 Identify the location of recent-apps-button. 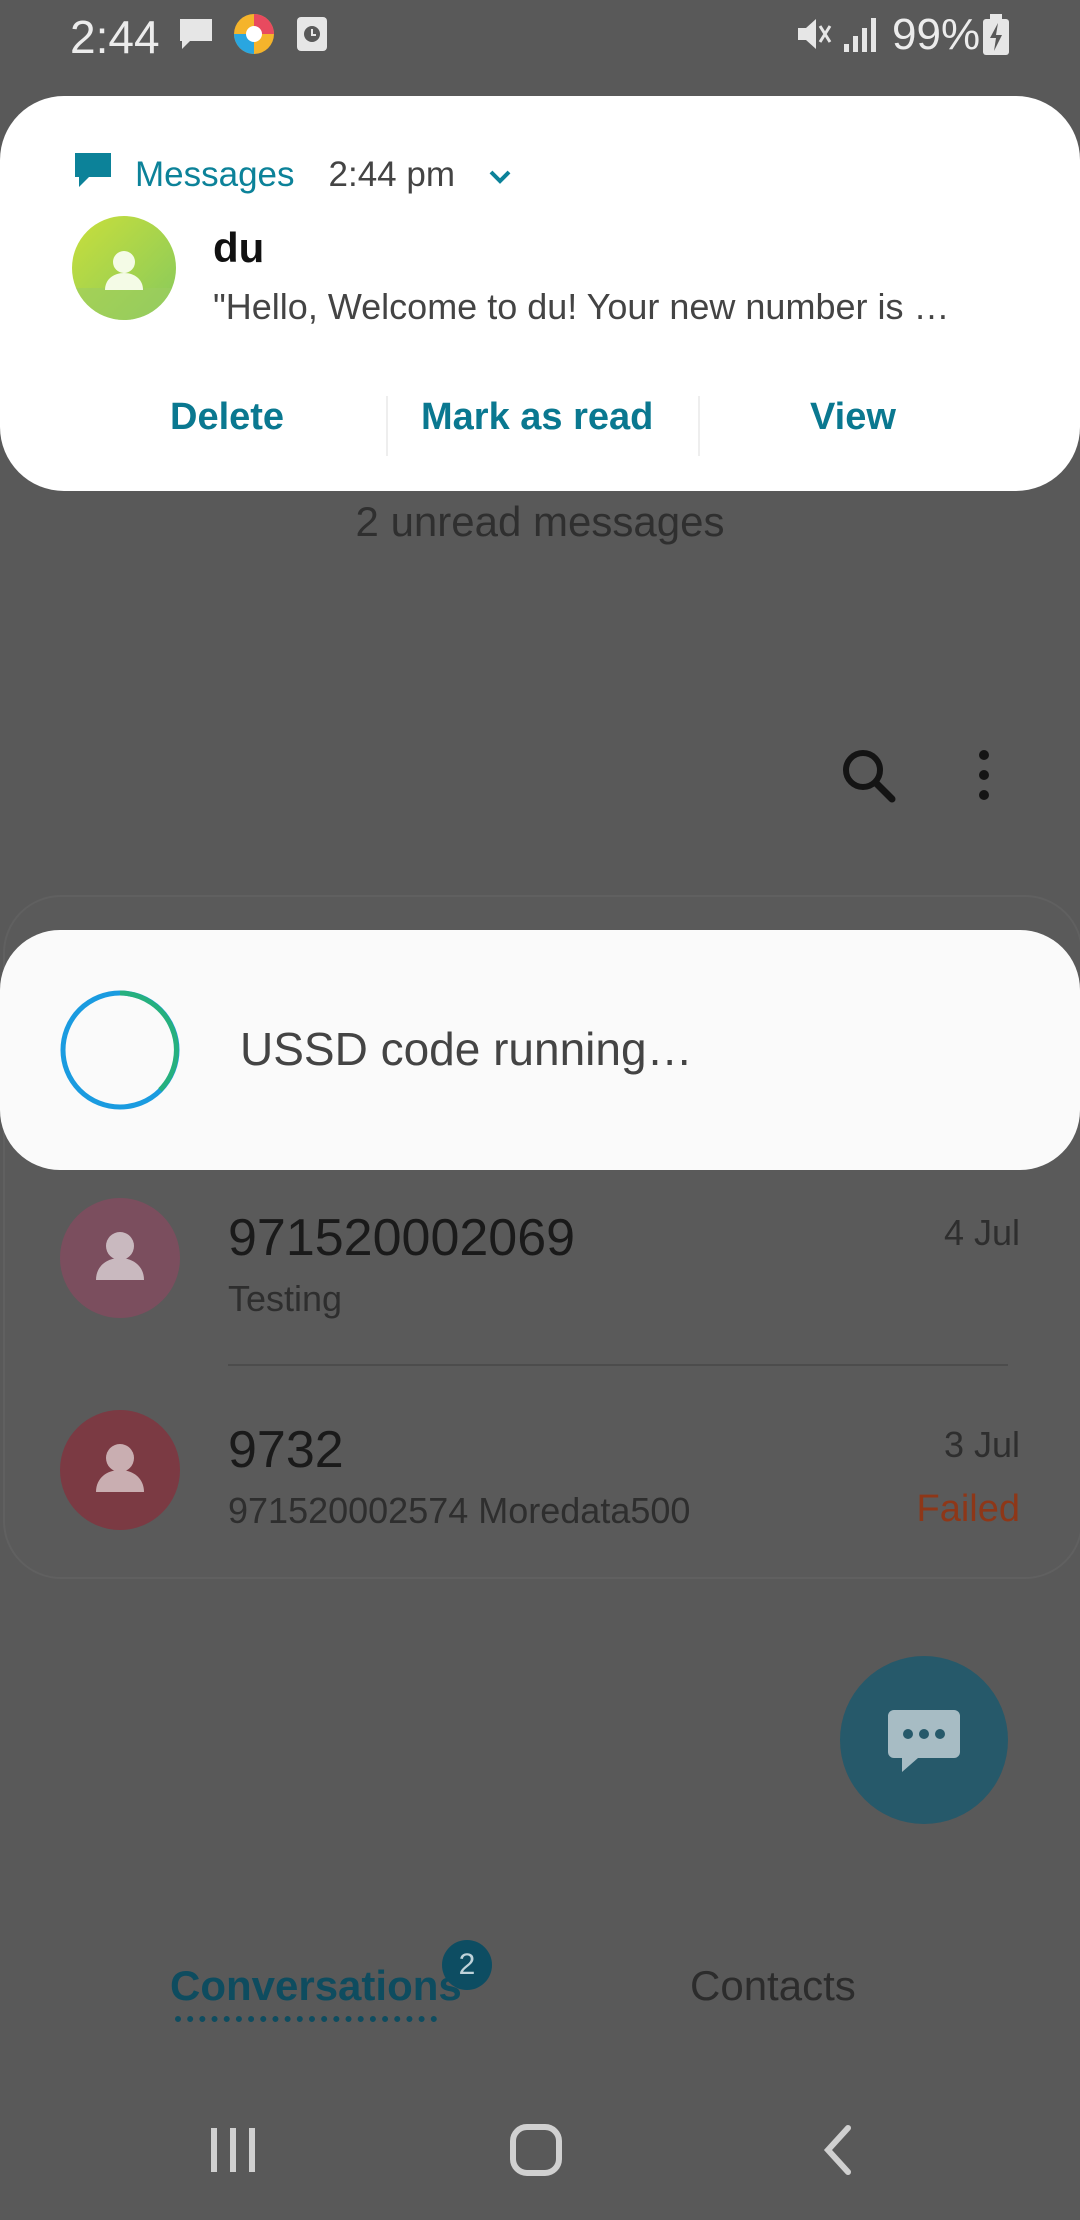
(233, 2152).